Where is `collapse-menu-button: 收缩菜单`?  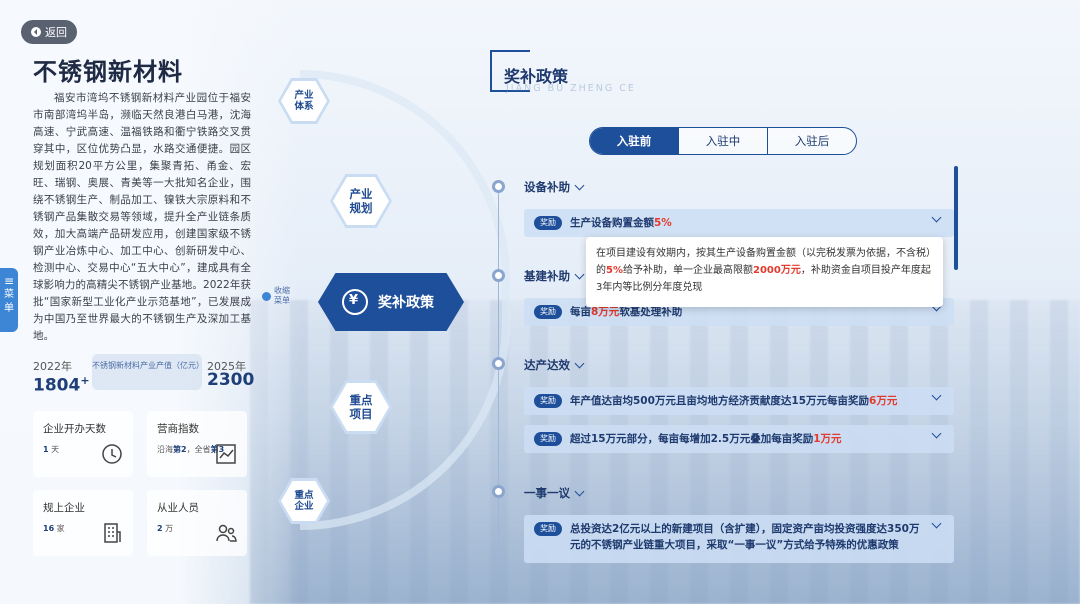 collapse-menu-button: 收缩菜单 is located at coordinates (278, 296).